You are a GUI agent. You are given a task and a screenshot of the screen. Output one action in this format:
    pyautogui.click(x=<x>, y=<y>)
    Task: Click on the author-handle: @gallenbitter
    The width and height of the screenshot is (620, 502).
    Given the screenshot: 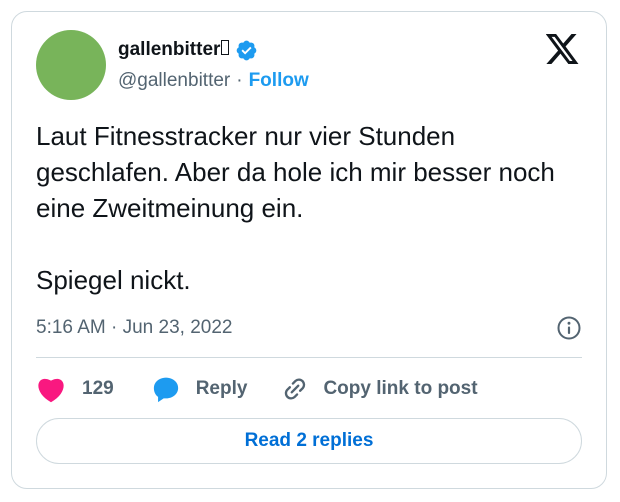 What is the action you would take?
    pyautogui.click(x=174, y=81)
    